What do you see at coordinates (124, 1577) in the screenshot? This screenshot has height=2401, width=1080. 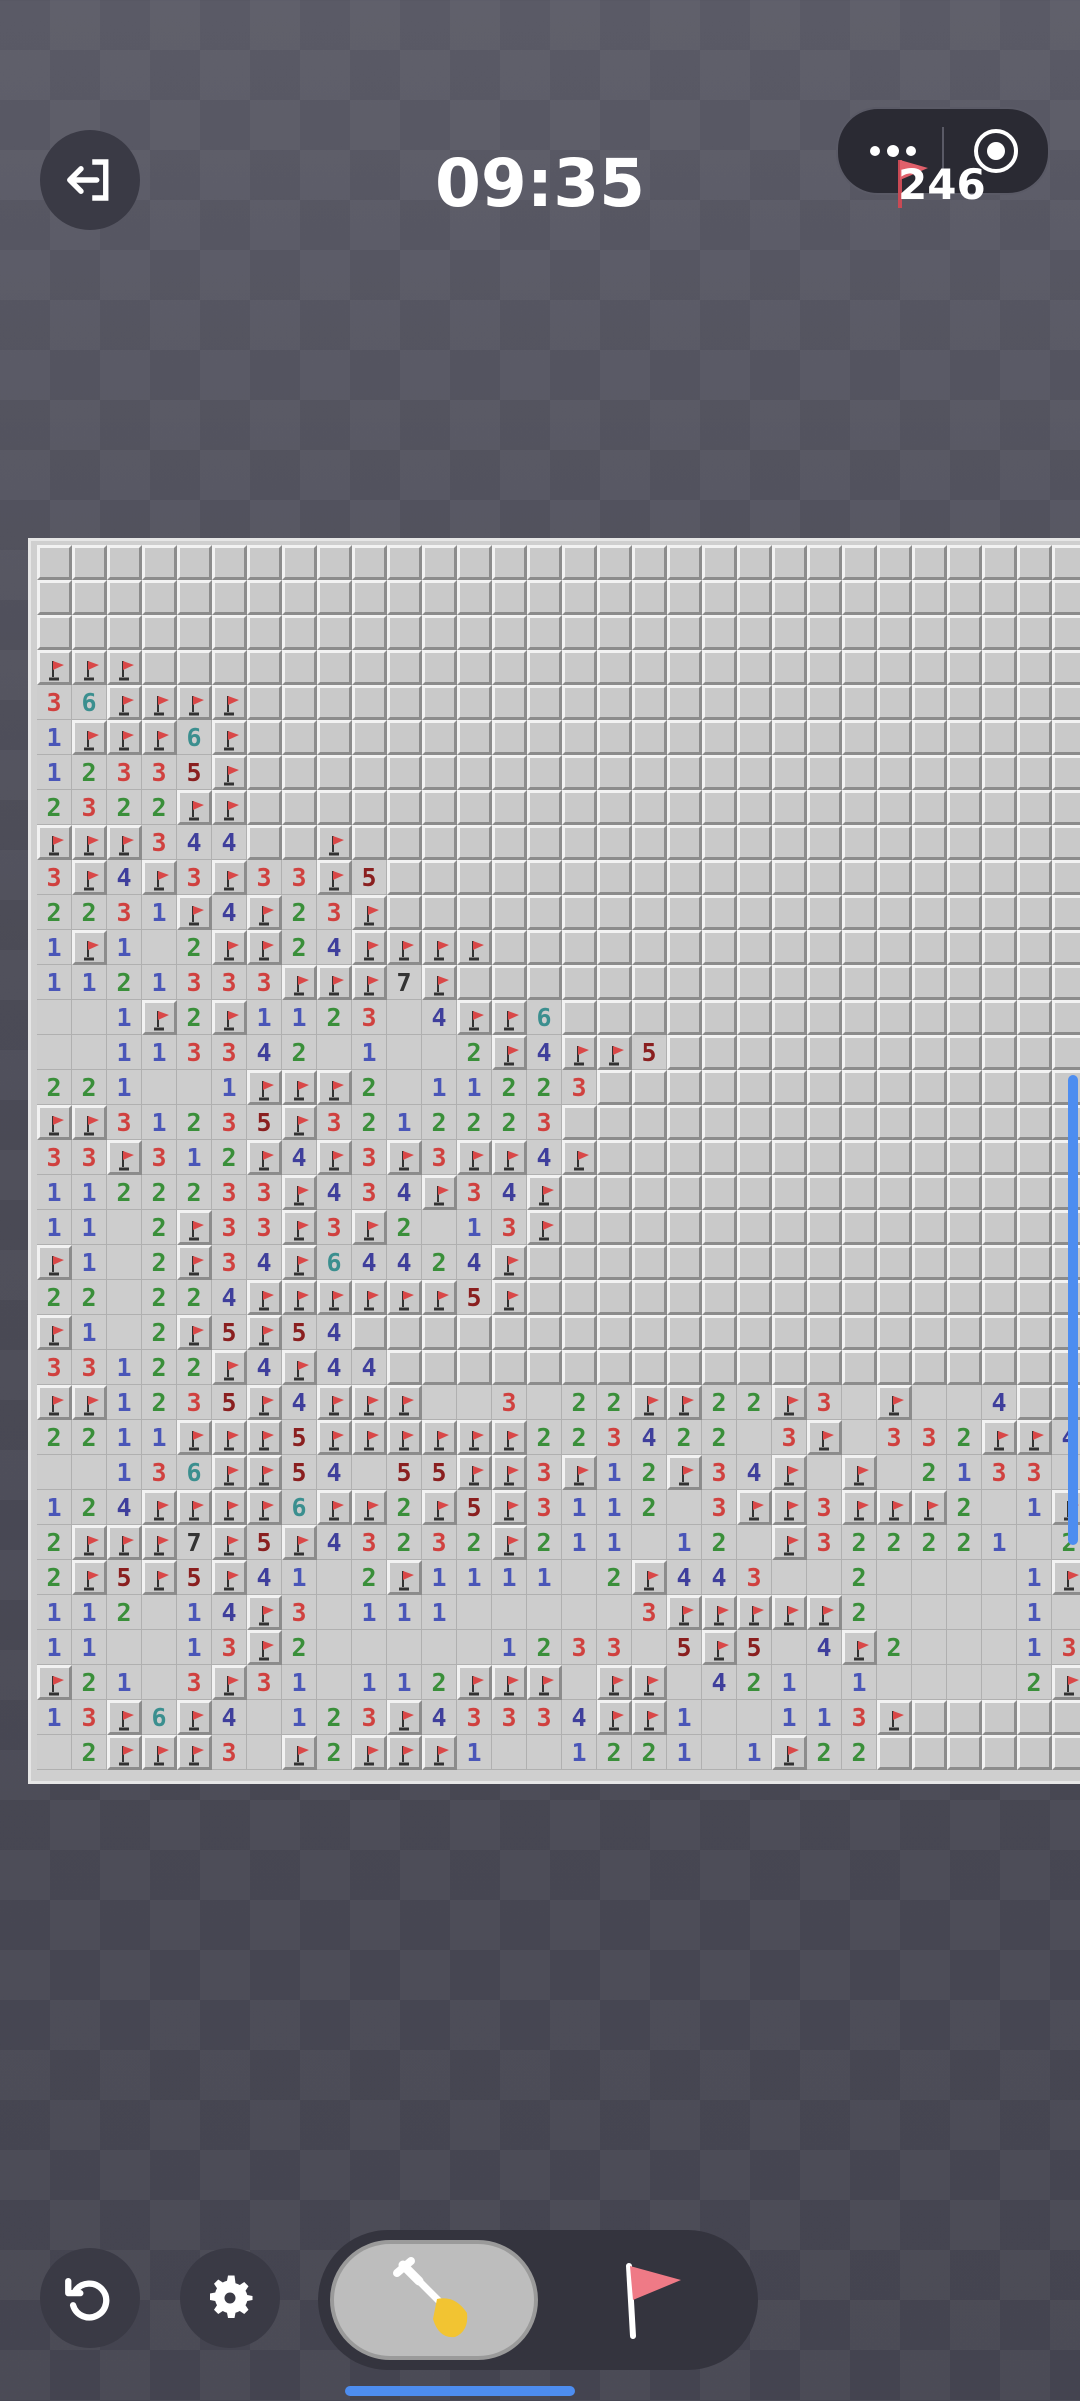 I see `cell-number: 5` at bounding box center [124, 1577].